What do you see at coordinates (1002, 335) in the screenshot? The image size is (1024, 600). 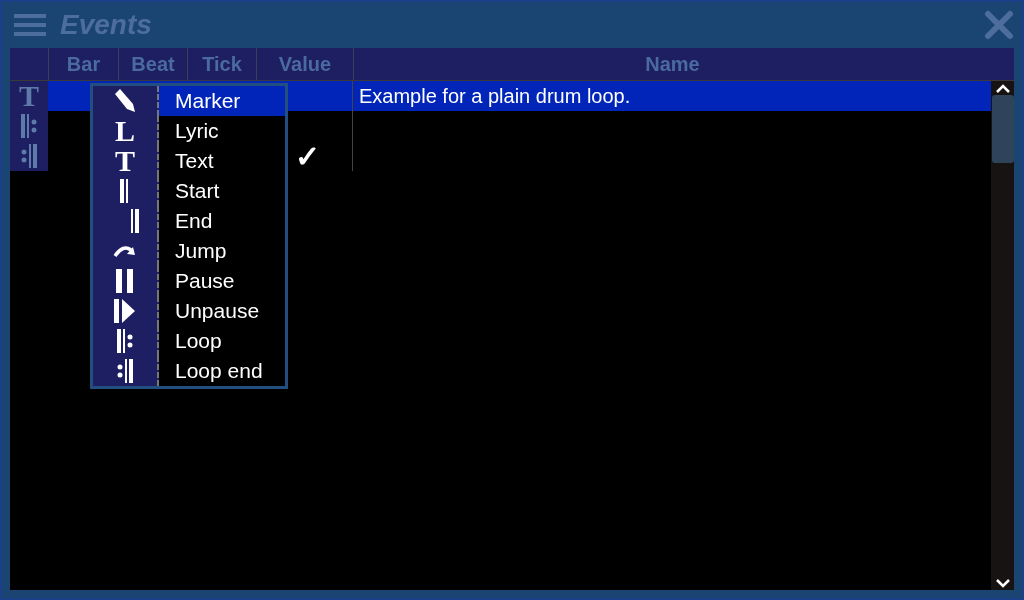 I see `scrollbar` at bounding box center [1002, 335].